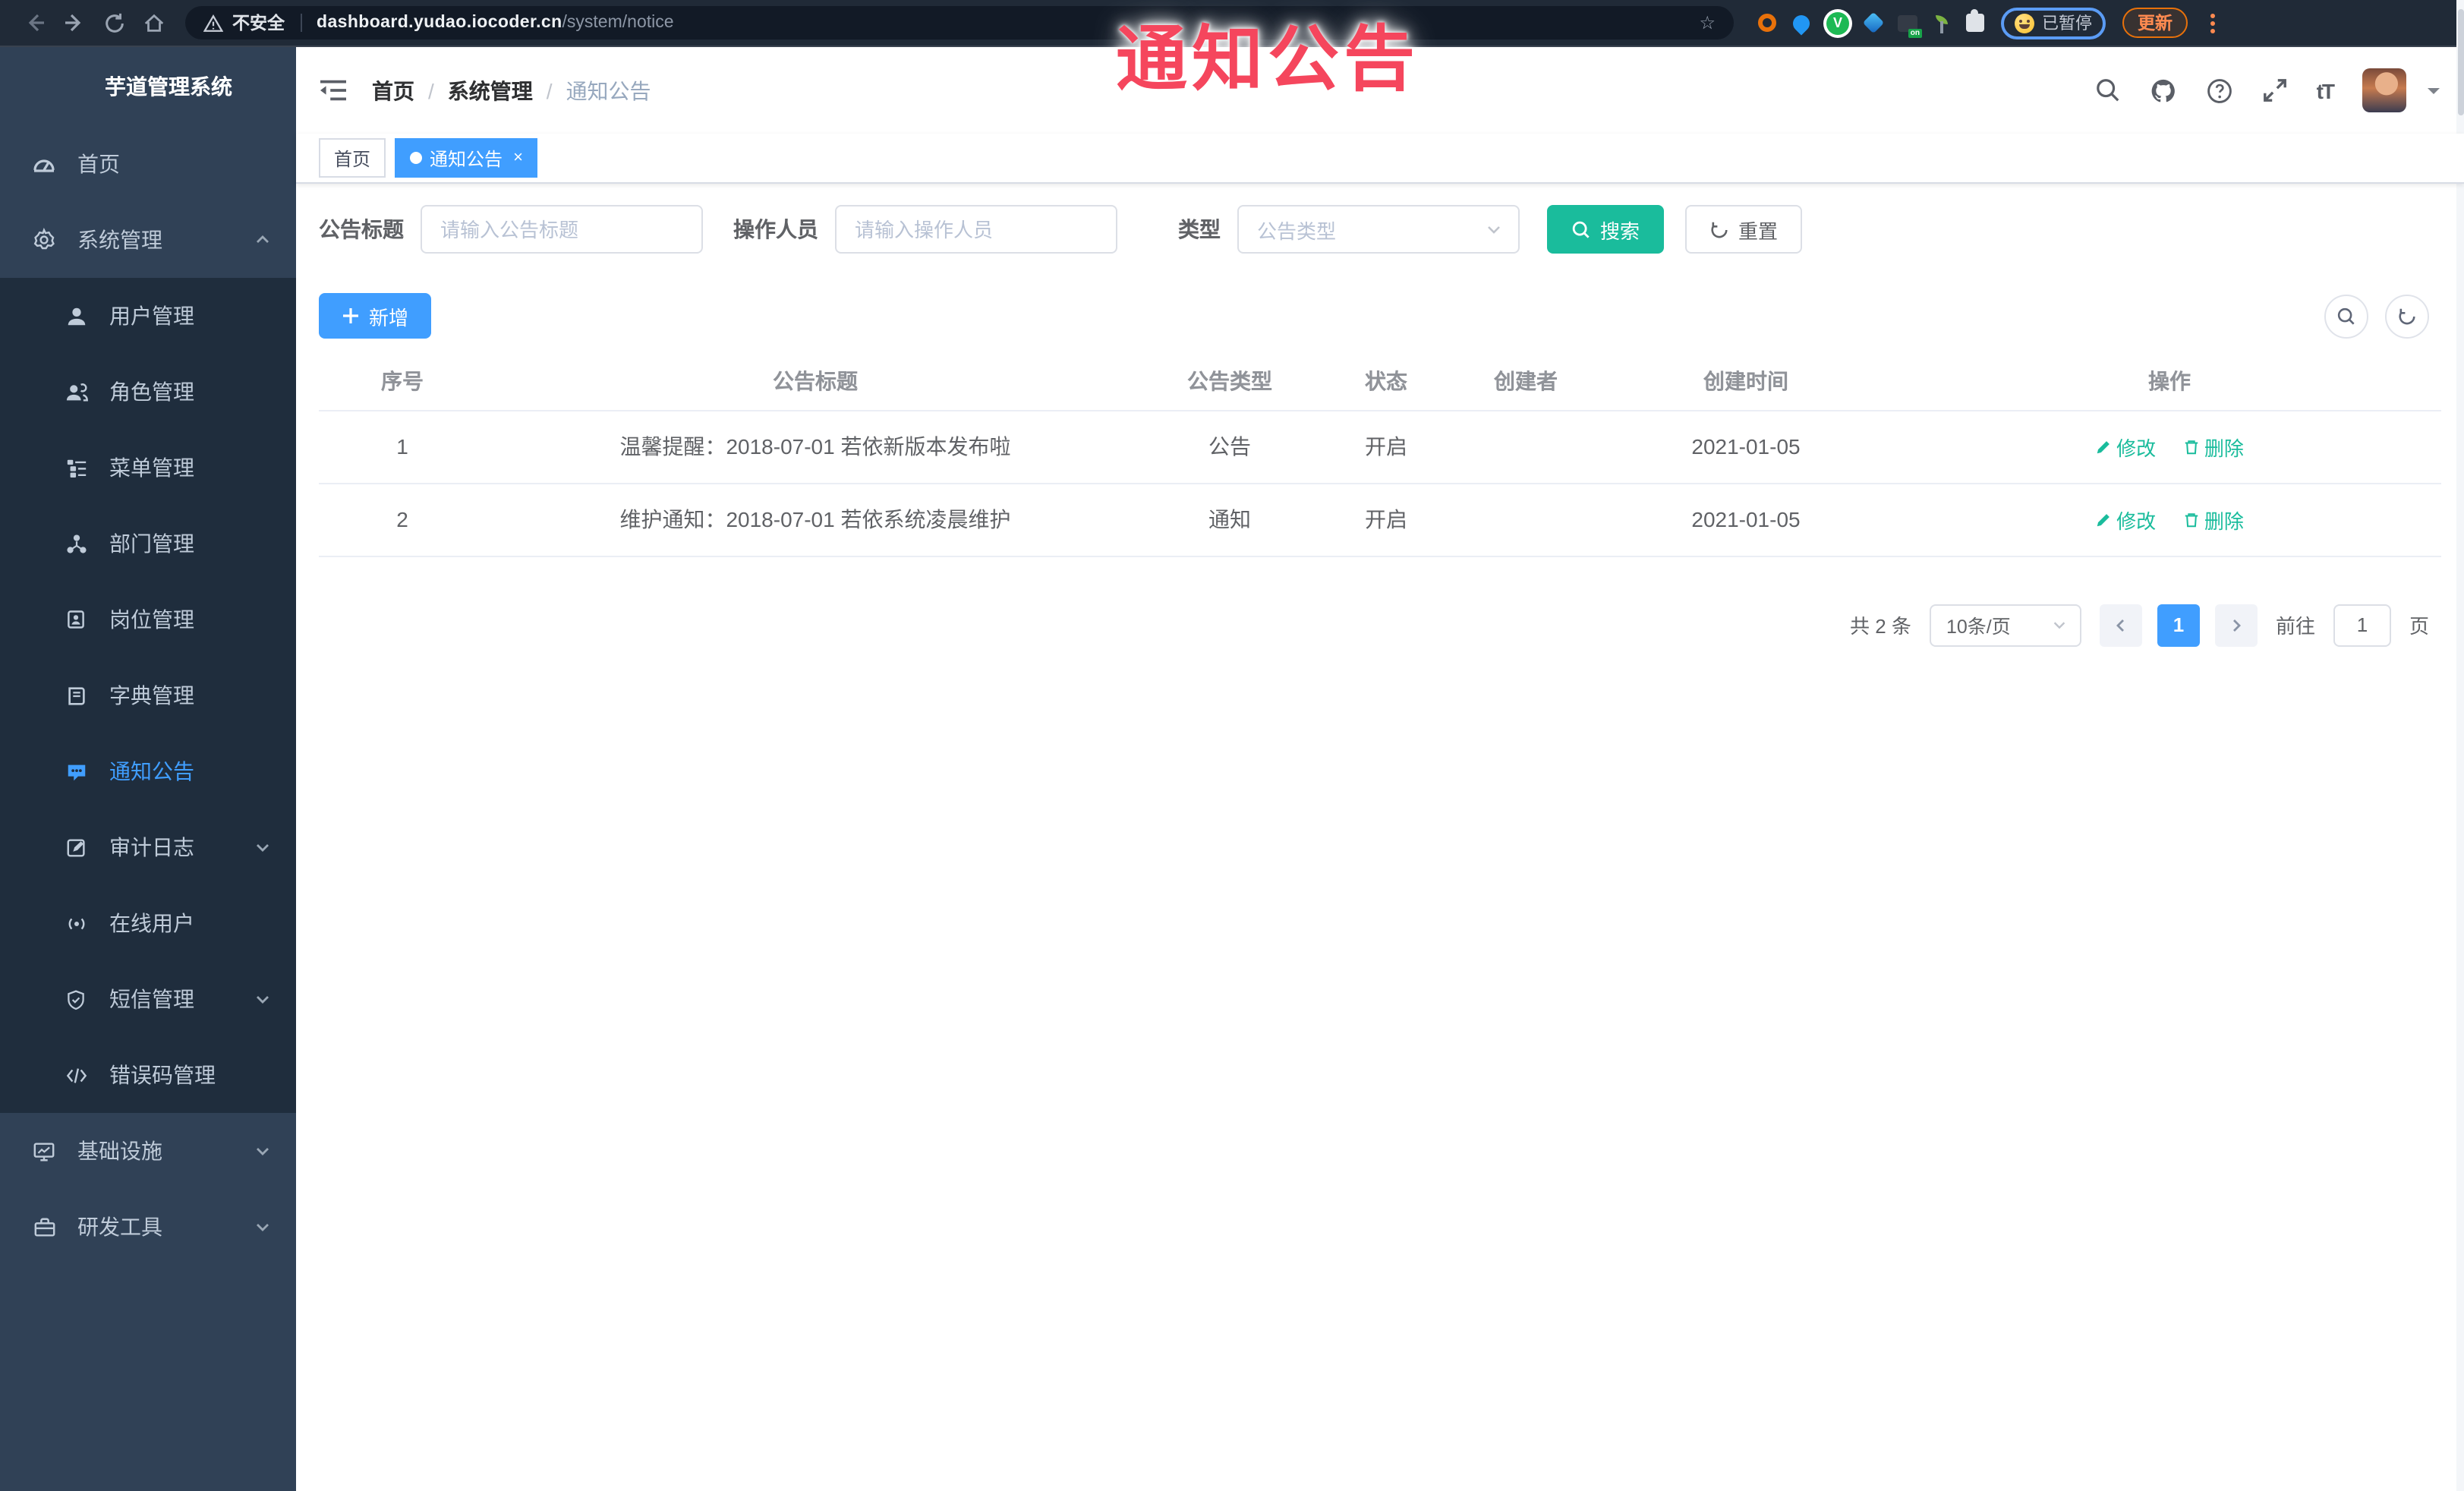 The image size is (2464, 1491). I want to click on browser-forward-icon, so click(74, 23).